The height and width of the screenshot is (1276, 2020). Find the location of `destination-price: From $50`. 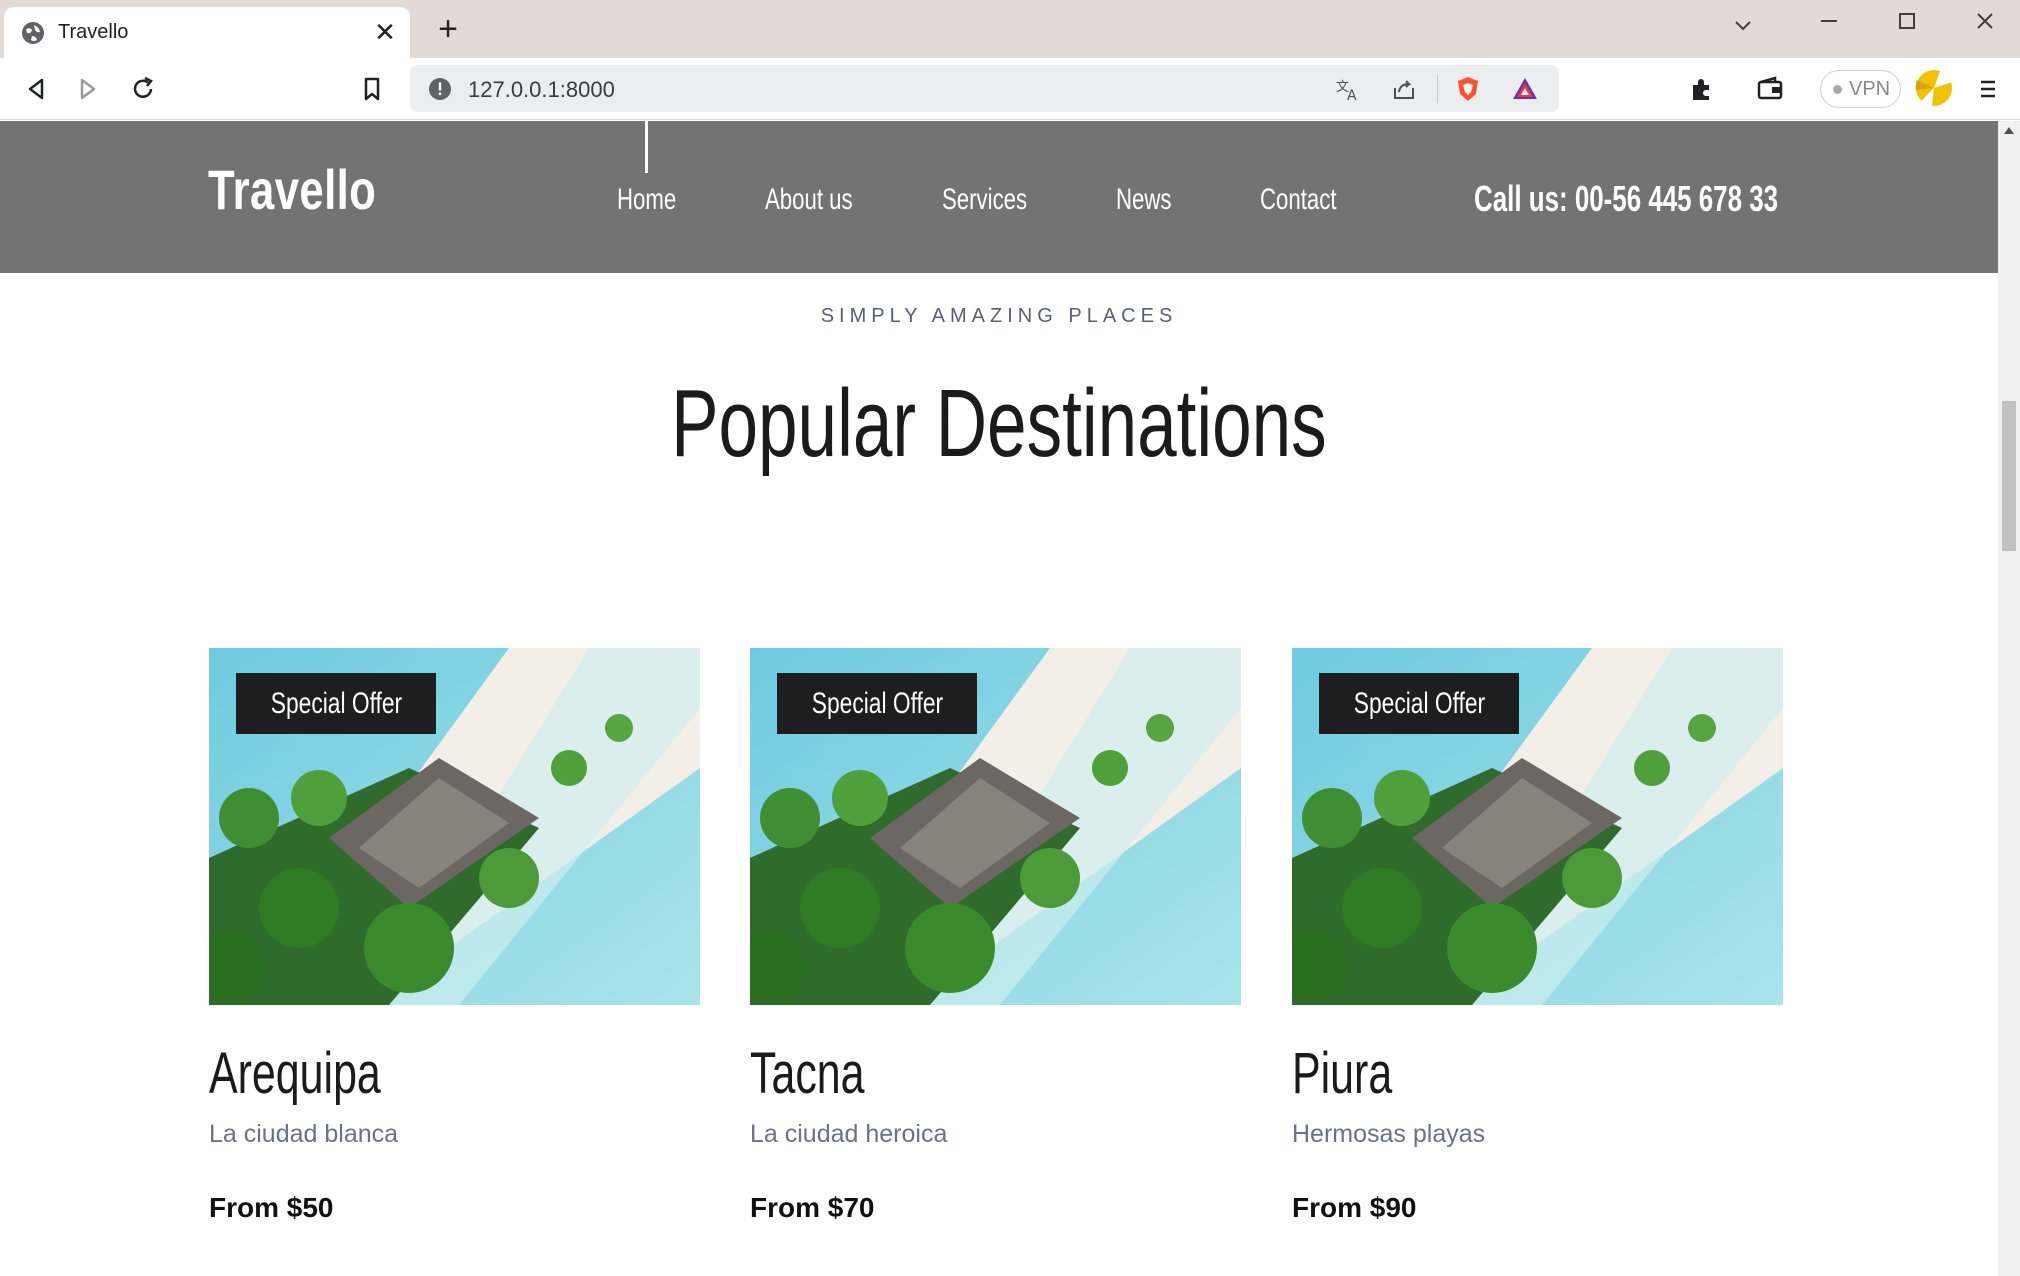

destination-price: From $50 is located at coordinates (271, 1207).